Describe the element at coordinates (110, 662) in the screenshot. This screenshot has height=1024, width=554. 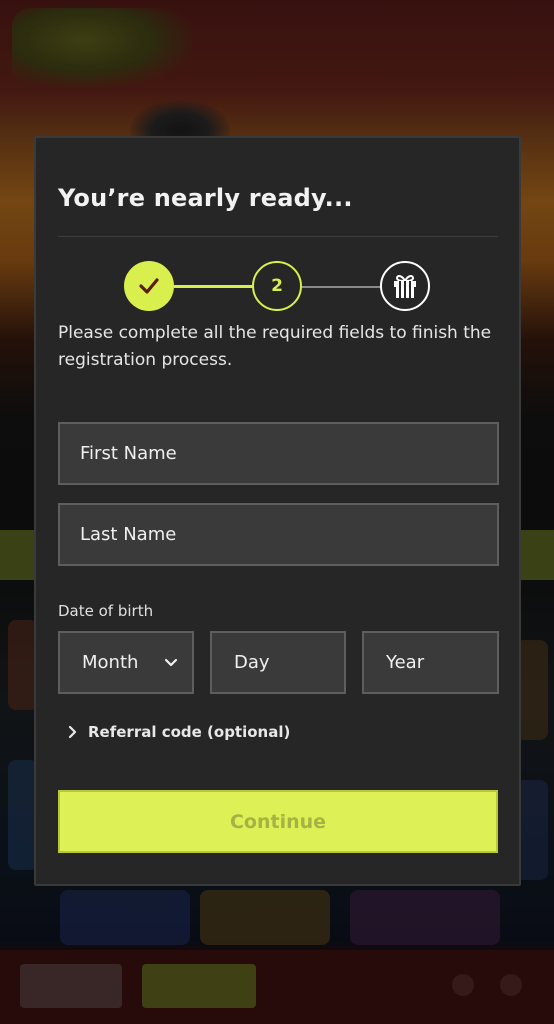
I see `dob-month-value: Month` at that location.